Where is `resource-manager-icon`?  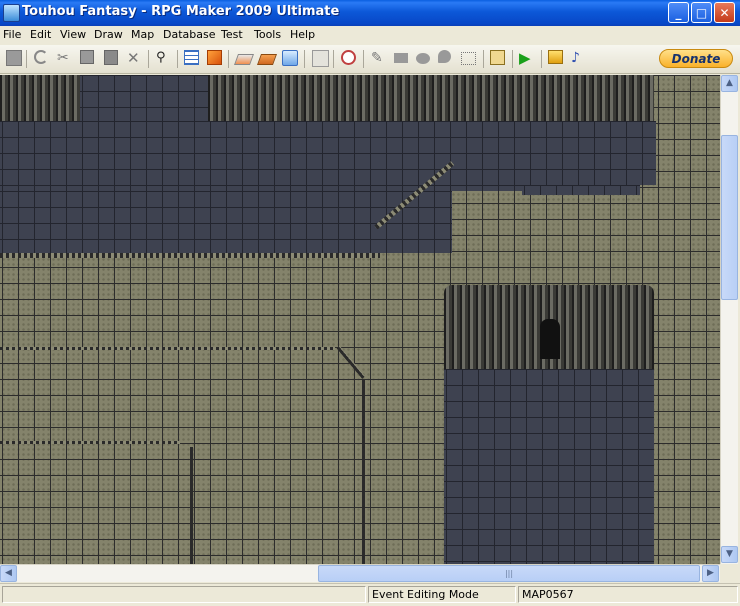 resource-manager-icon is located at coordinates (555, 57).